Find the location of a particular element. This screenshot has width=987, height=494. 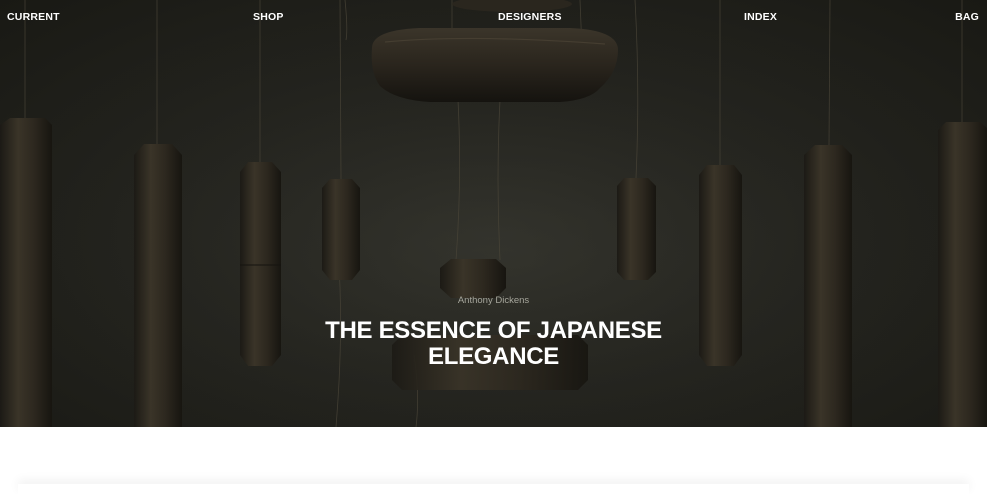

designer-name-link: Anthony Dickens is located at coordinates (493, 301).